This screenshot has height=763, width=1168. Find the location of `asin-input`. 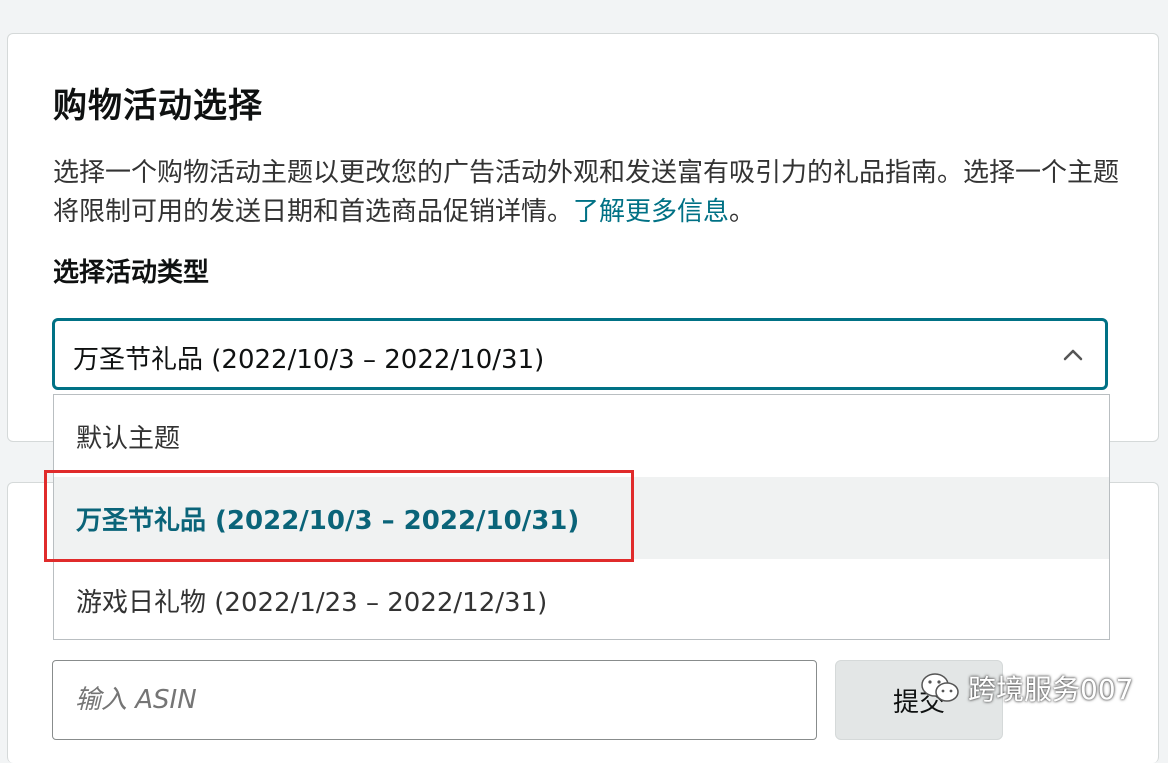

asin-input is located at coordinates (434, 700).